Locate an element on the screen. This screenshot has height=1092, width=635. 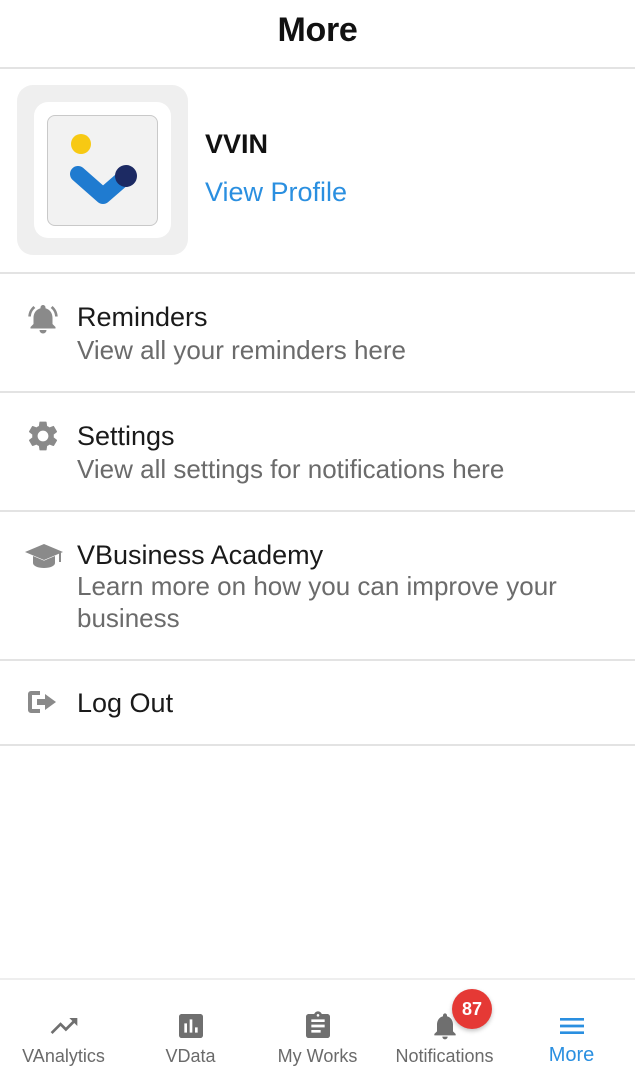
trending-up-icon is located at coordinates (64, 1026).